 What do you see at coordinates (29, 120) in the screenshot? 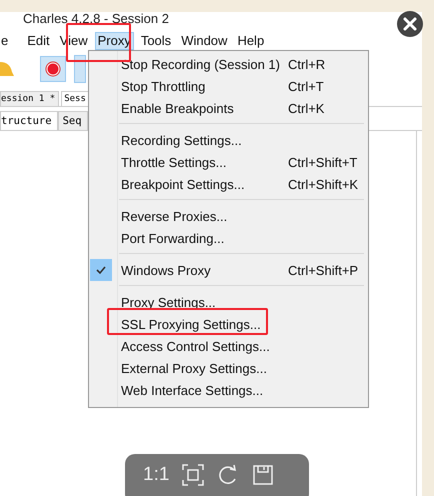
I see `view-tab: tructure` at bounding box center [29, 120].